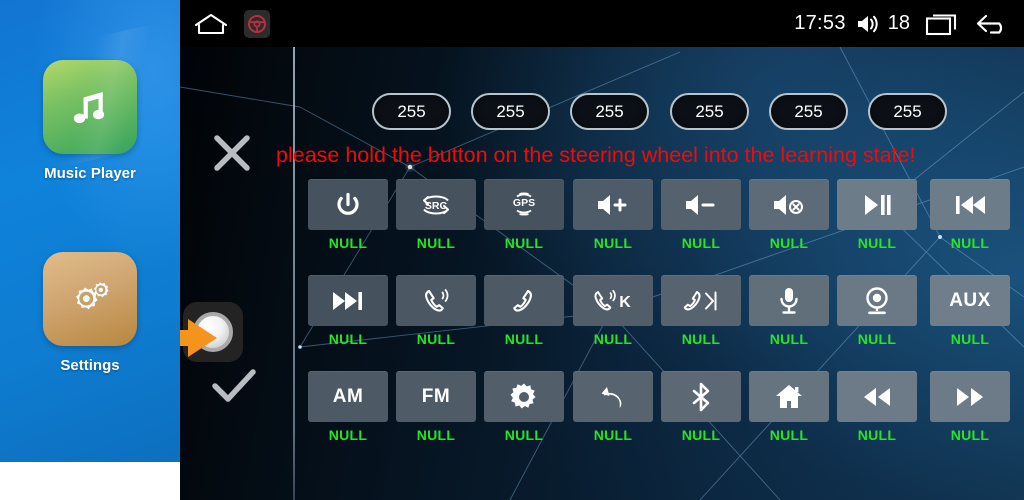 This screenshot has width=1024, height=500. Describe the element at coordinates (348, 300) in the screenshot. I see `next-track-icon` at that location.